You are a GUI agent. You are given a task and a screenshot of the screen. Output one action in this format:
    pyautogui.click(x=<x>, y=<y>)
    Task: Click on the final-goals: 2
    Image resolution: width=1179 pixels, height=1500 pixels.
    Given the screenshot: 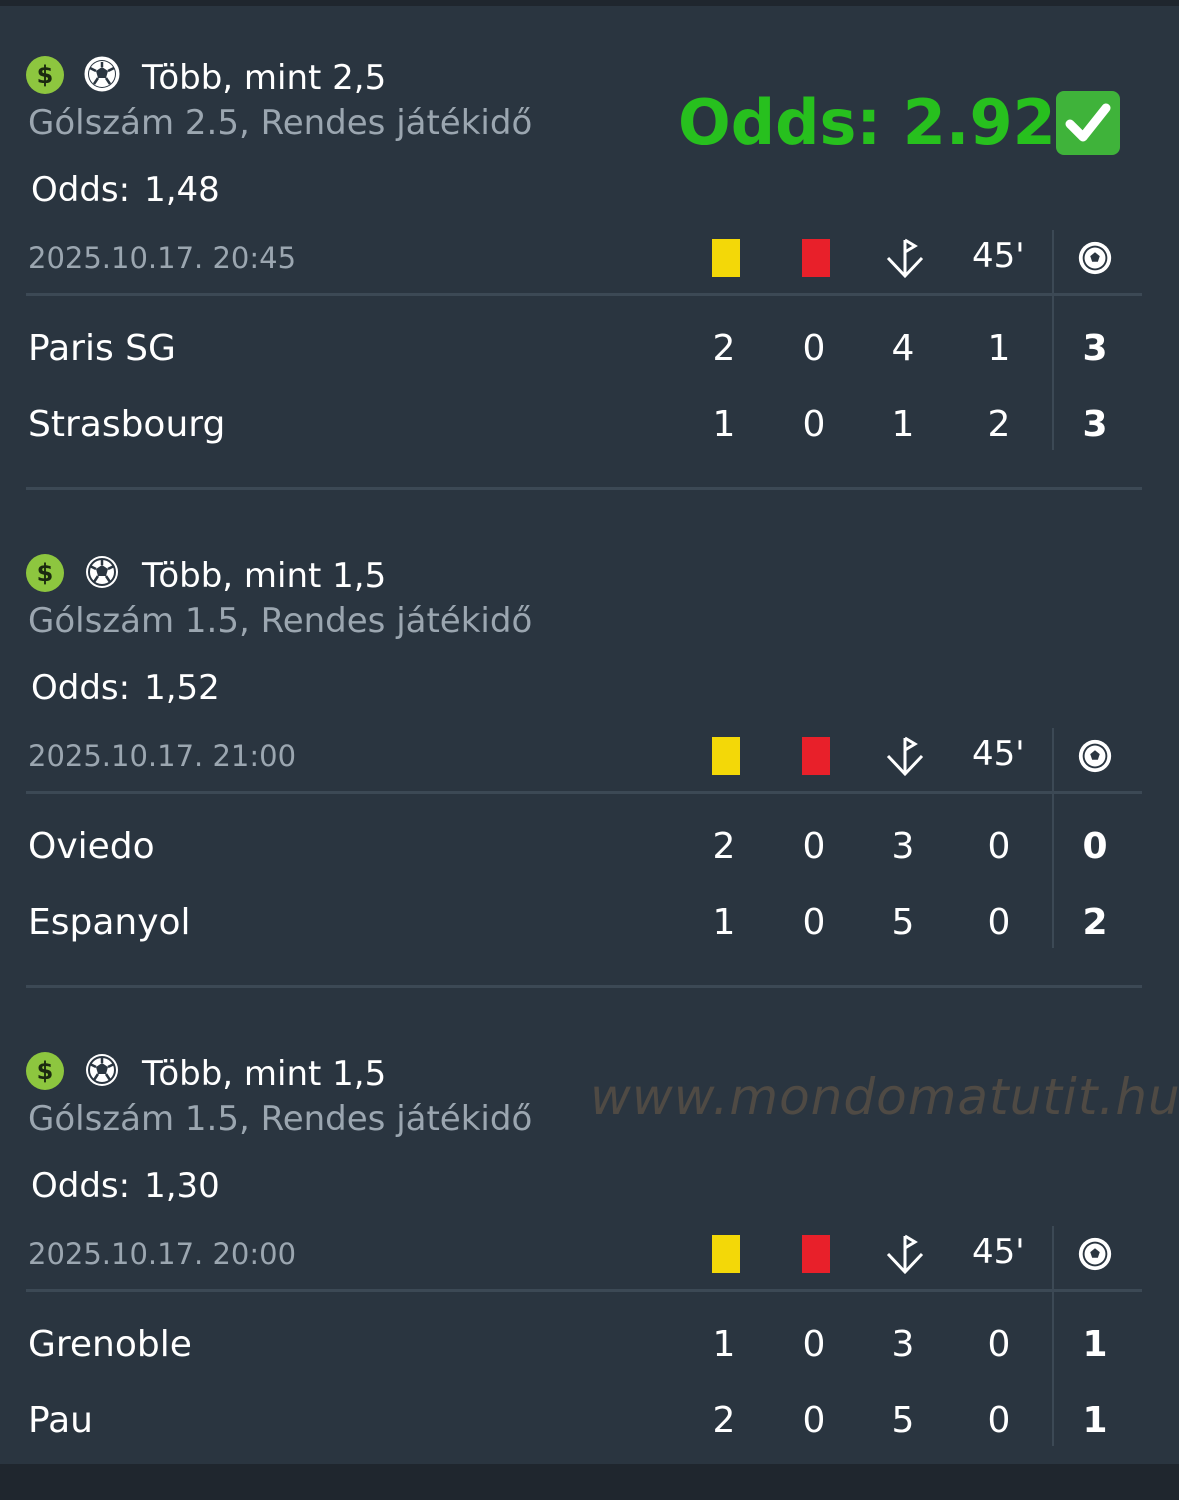 What is the action you would take?
    pyautogui.click(x=1095, y=922)
    